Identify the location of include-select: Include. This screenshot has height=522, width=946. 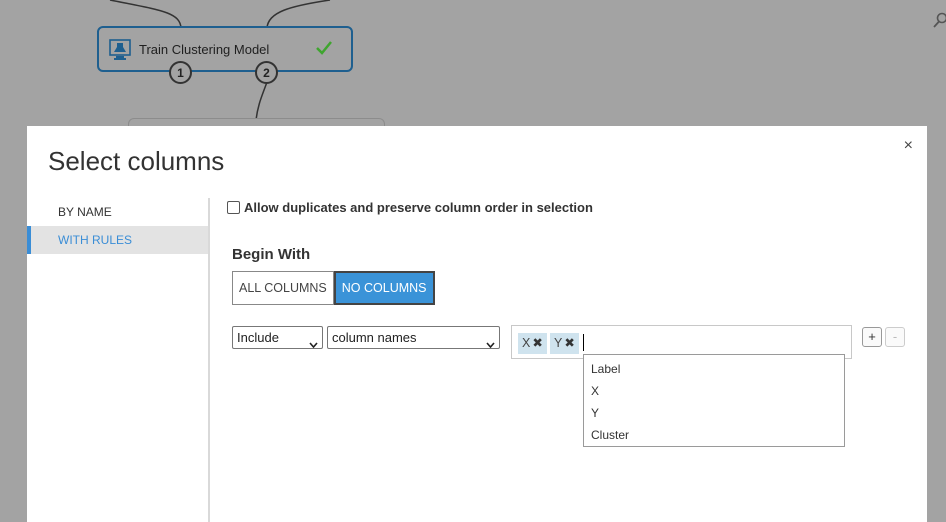
(277, 337).